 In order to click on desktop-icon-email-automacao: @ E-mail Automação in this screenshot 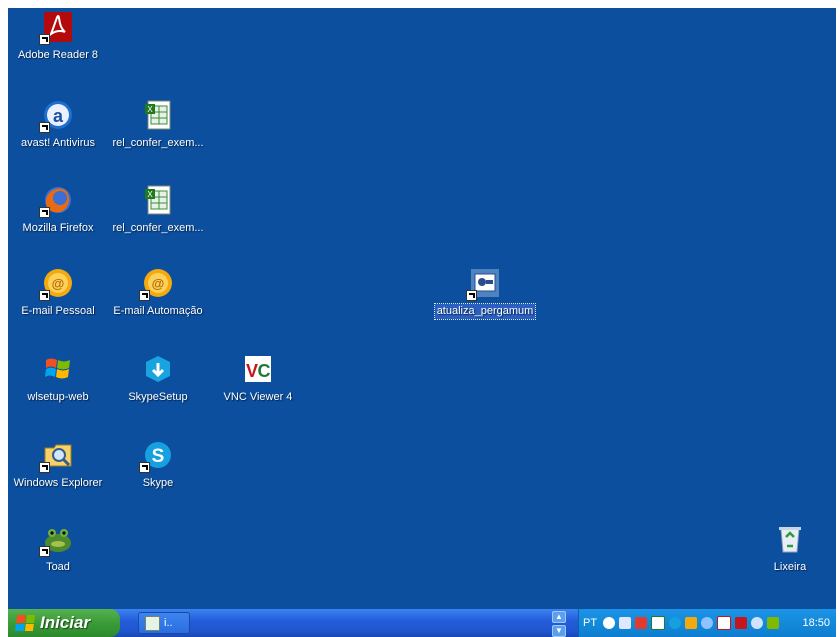, I will do `click(158, 292)`.